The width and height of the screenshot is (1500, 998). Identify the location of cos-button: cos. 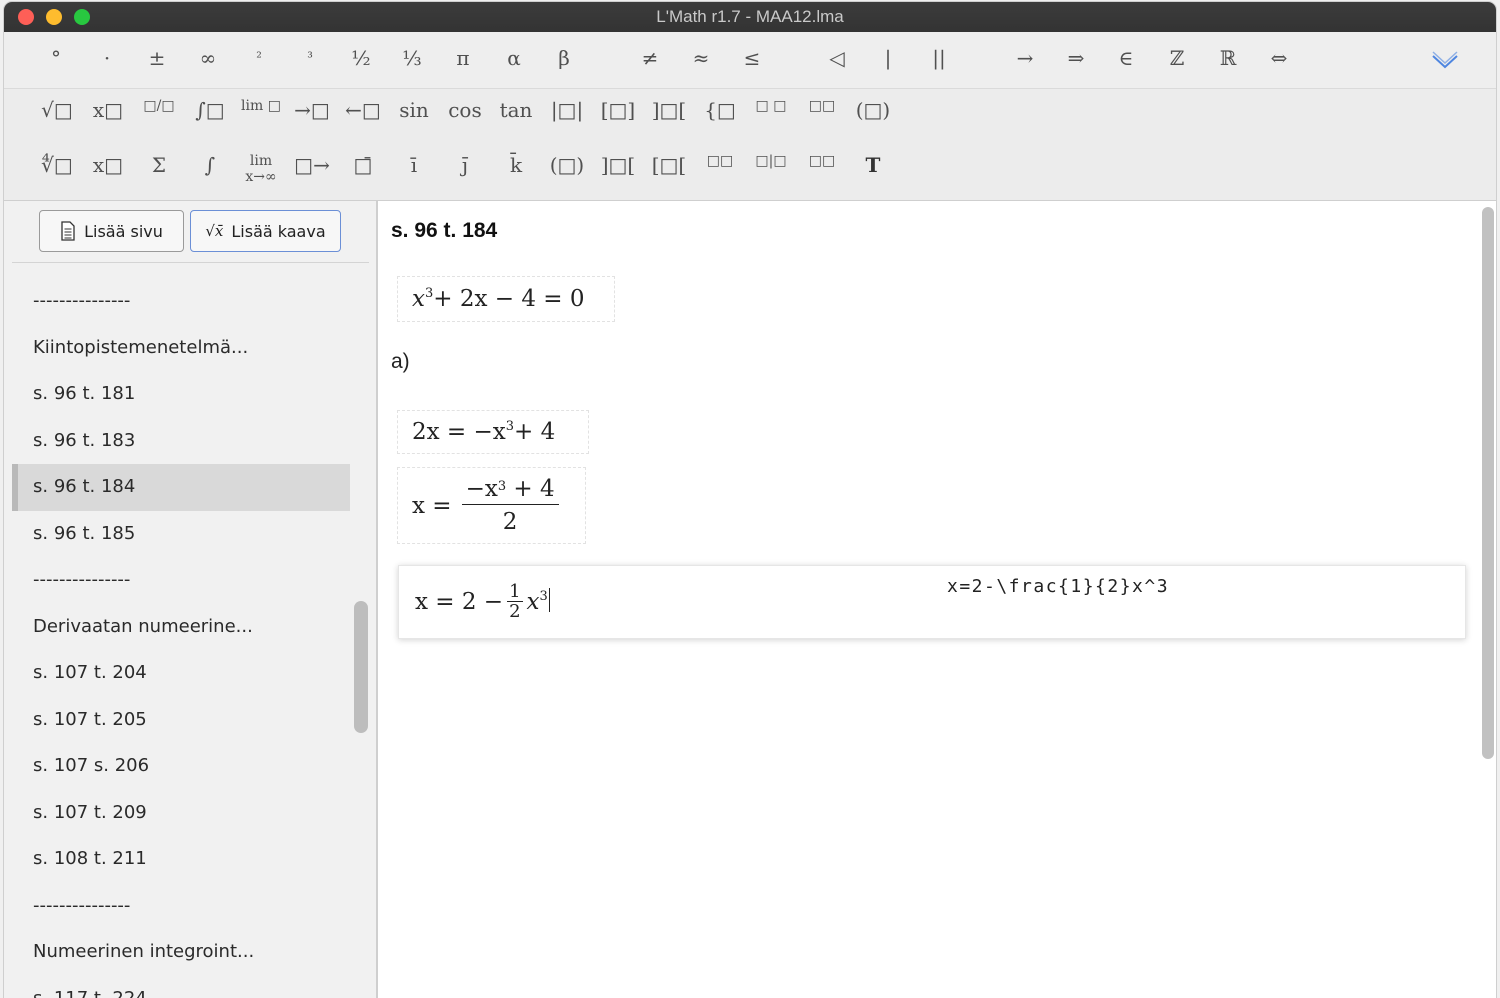
(465, 110).